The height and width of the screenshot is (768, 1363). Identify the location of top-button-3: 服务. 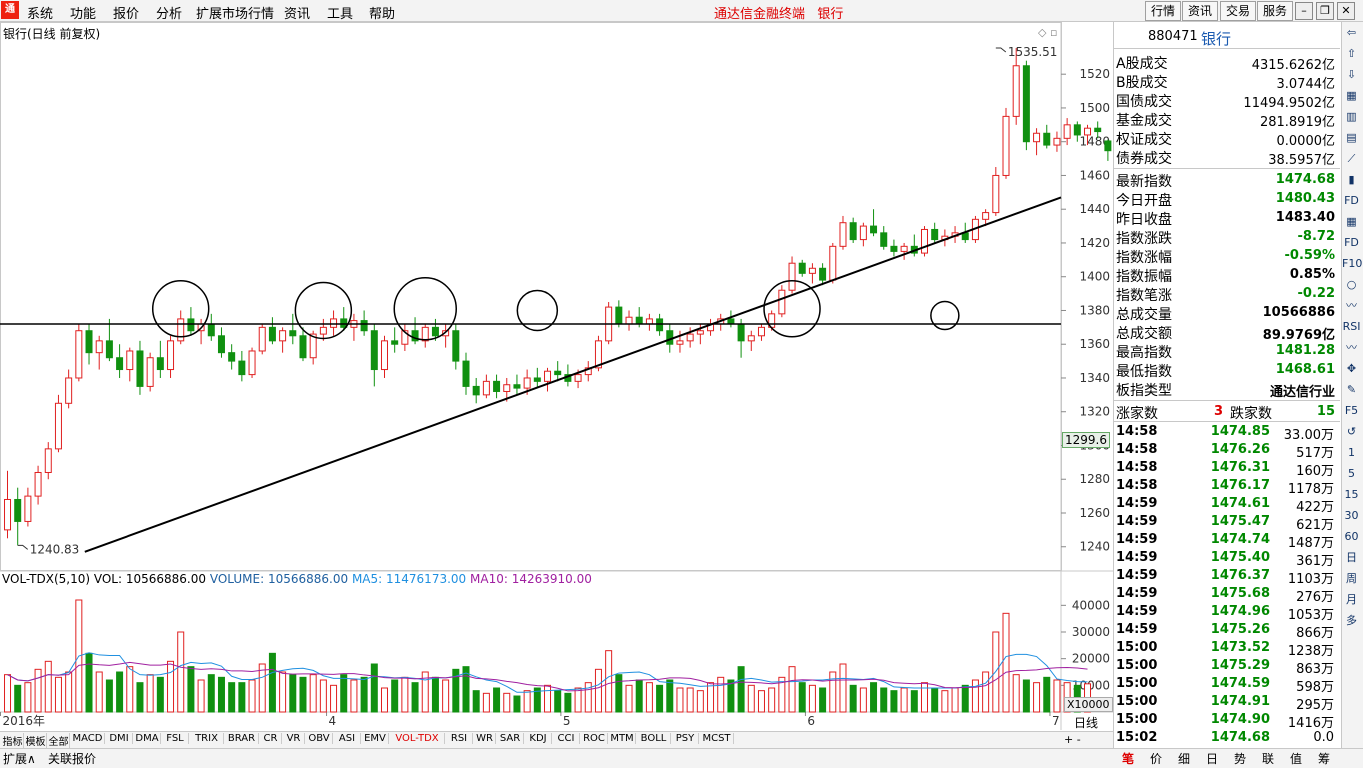
(1275, 11).